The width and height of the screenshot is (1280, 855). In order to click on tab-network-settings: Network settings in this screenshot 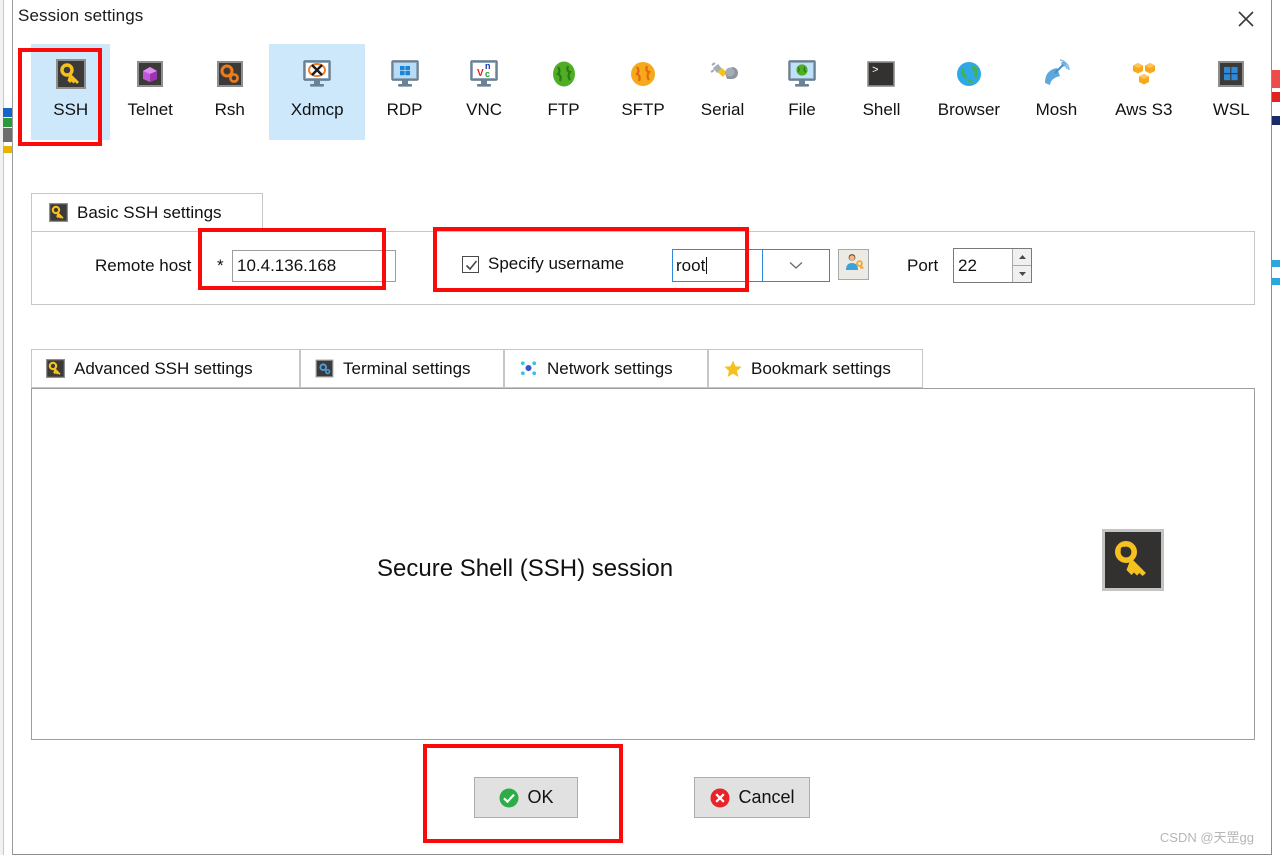, I will do `click(606, 368)`.